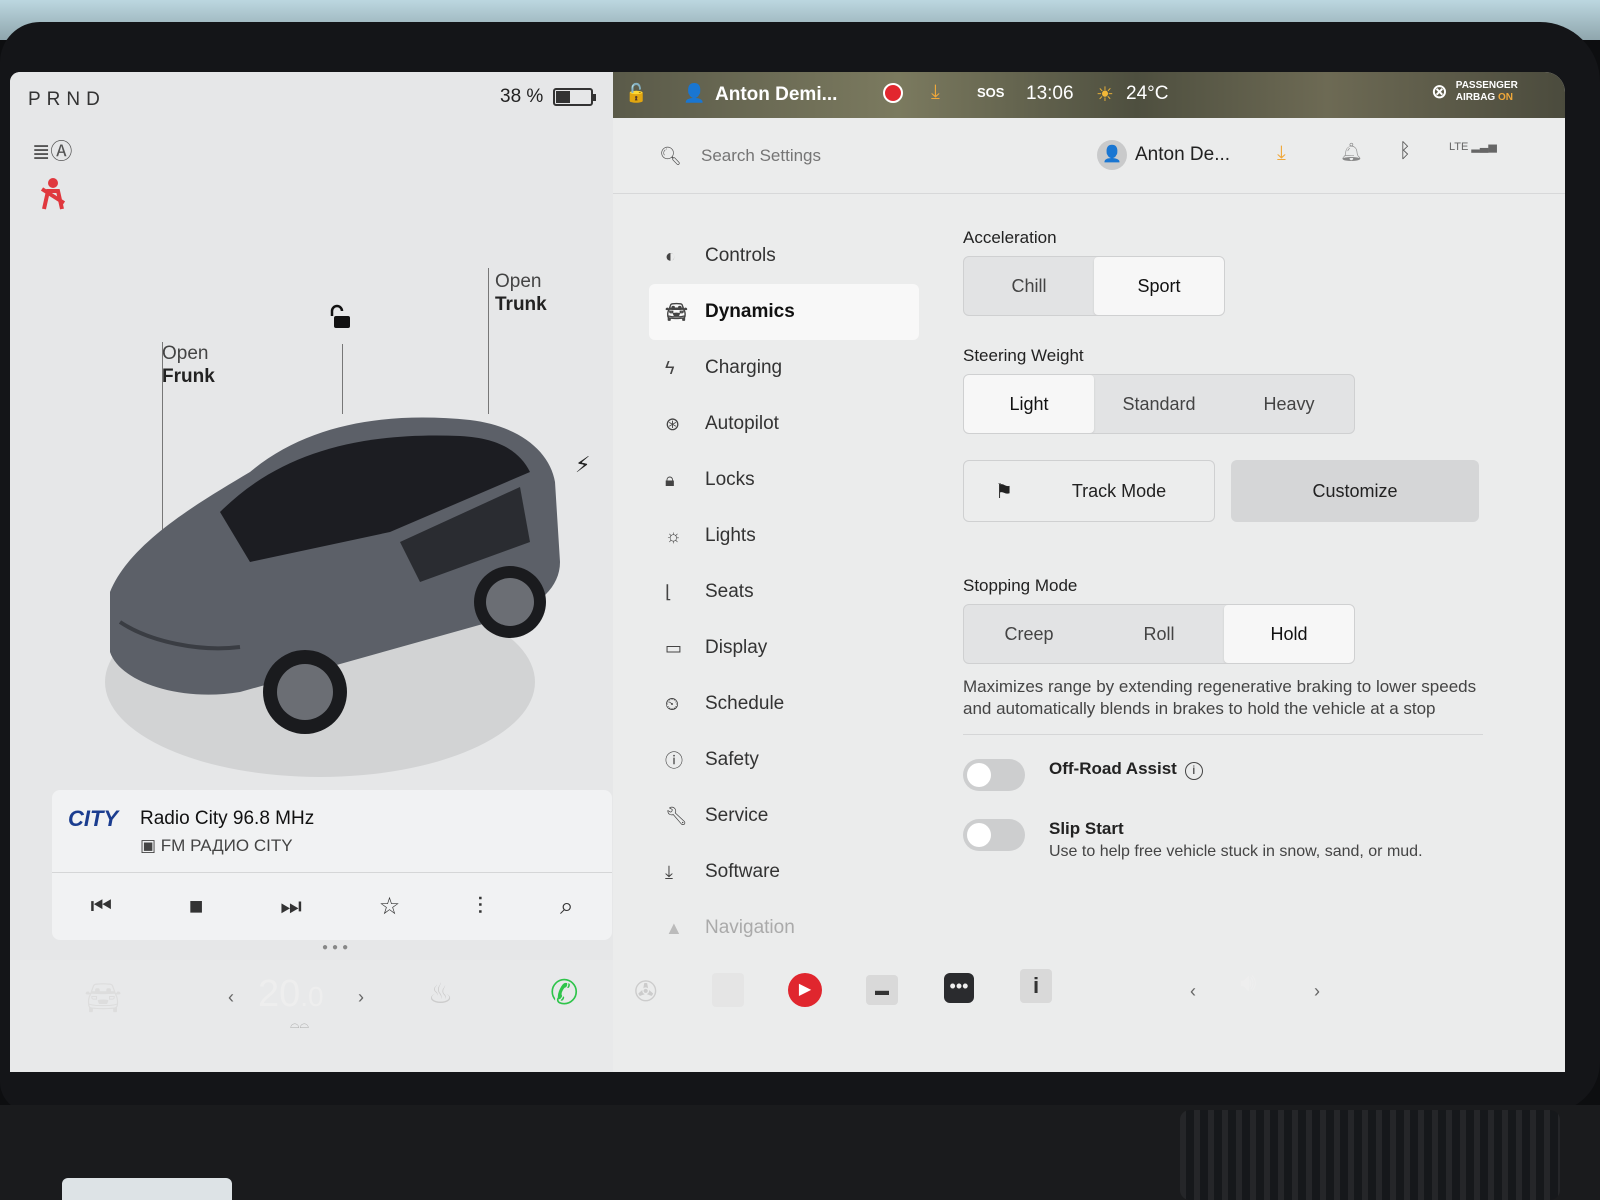 The height and width of the screenshot is (1200, 1600). Describe the element at coordinates (694, 93) in the screenshot. I see `profile-icon: 👤` at that location.